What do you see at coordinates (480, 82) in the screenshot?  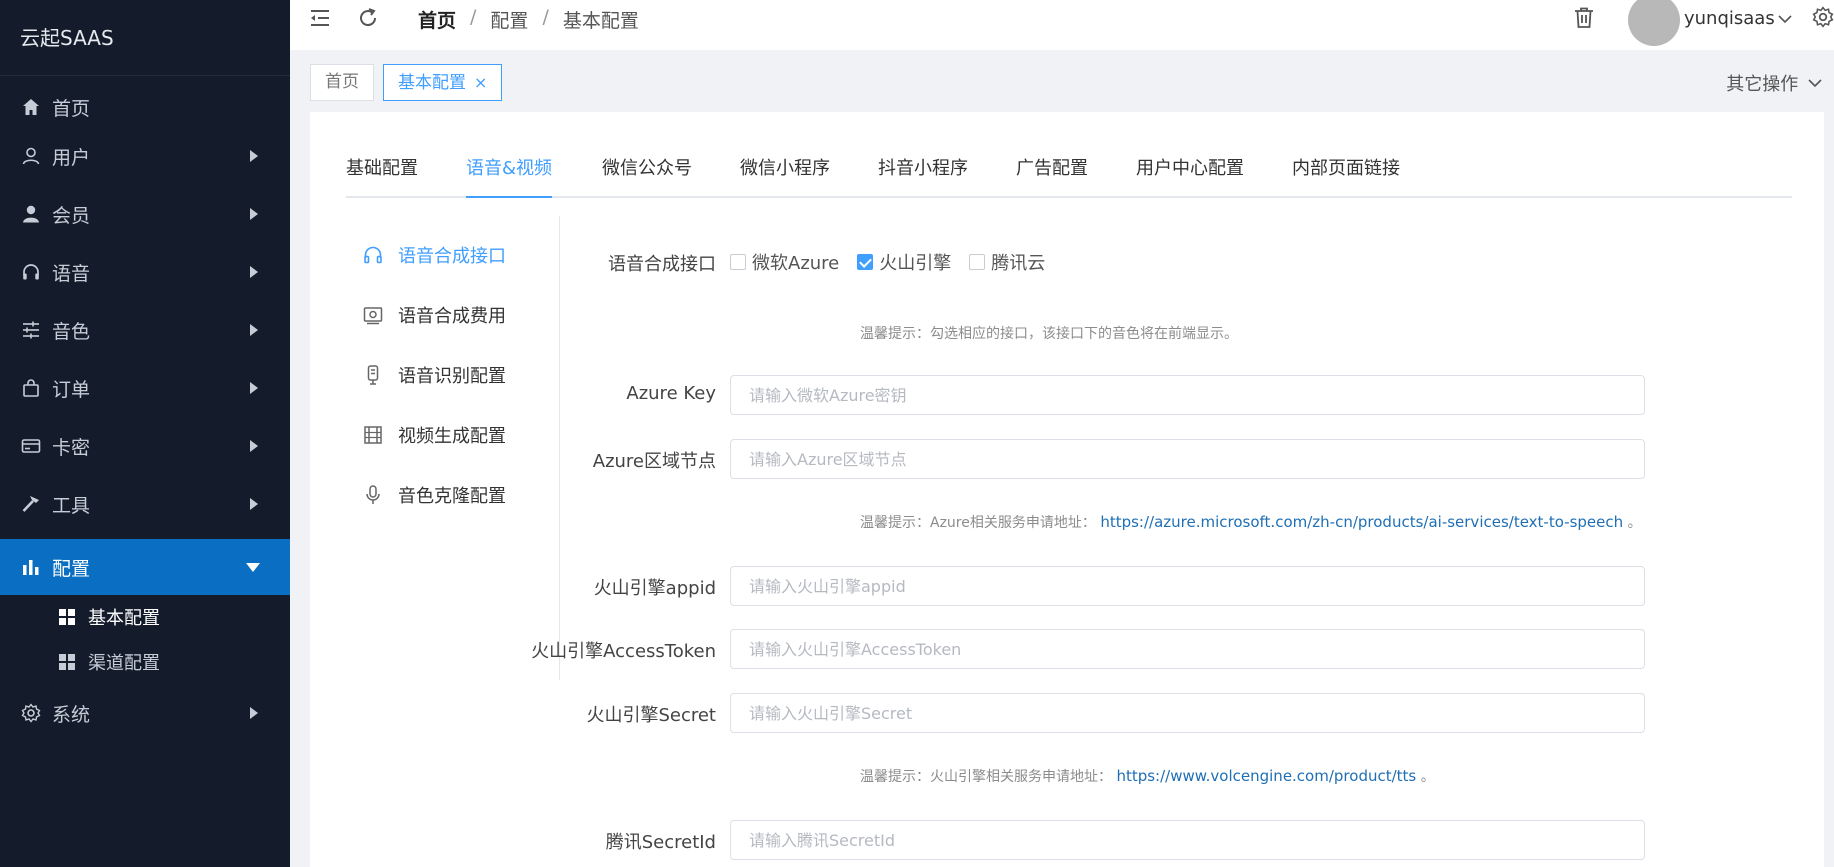 I see `close-icon: ×` at bounding box center [480, 82].